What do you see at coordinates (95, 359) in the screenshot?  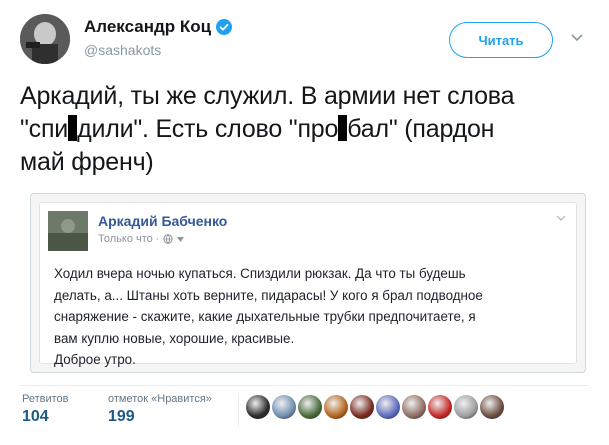 I see `fb-post-line: Доброе утро.` at bounding box center [95, 359].